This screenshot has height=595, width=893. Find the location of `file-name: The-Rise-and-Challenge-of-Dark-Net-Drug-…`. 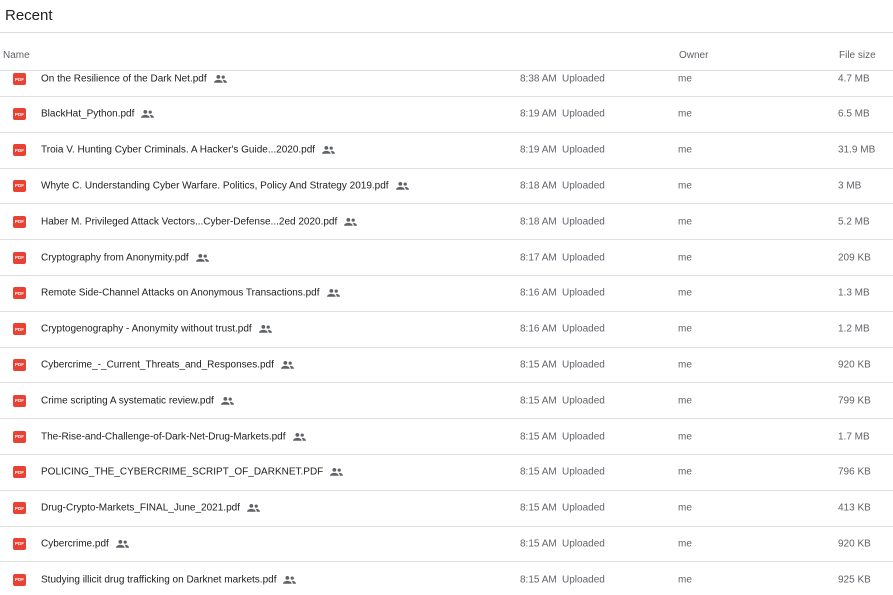

file-name: The-Rise-and-Challenge-of-Dark-Net-Drug-… is located at coordinates (163, 437).